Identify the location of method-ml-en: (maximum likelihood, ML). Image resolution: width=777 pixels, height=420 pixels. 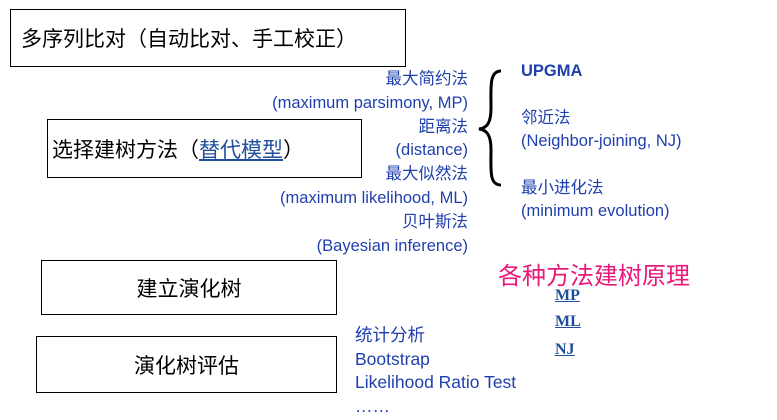
(374, 197).